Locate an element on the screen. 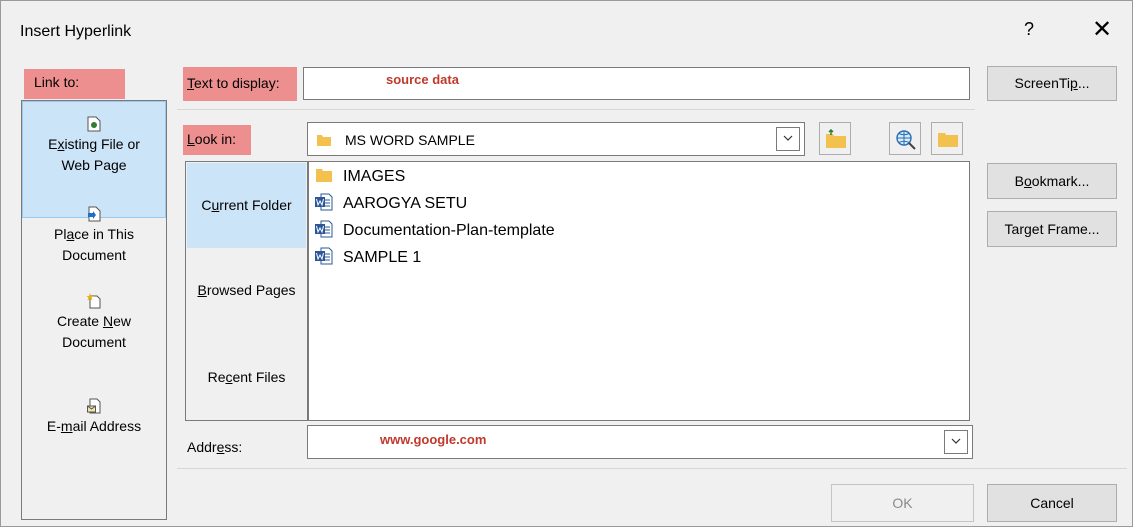 Image resolution: width=1133 pixels, height=527 pixels. list-item: IMAGES is located at coordinates (360, 177).